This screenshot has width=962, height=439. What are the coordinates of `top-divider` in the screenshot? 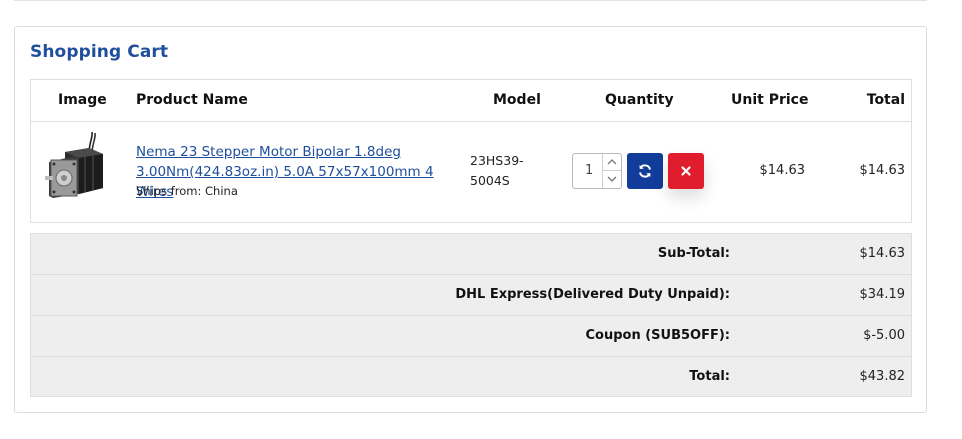 It's located at (470, 0).